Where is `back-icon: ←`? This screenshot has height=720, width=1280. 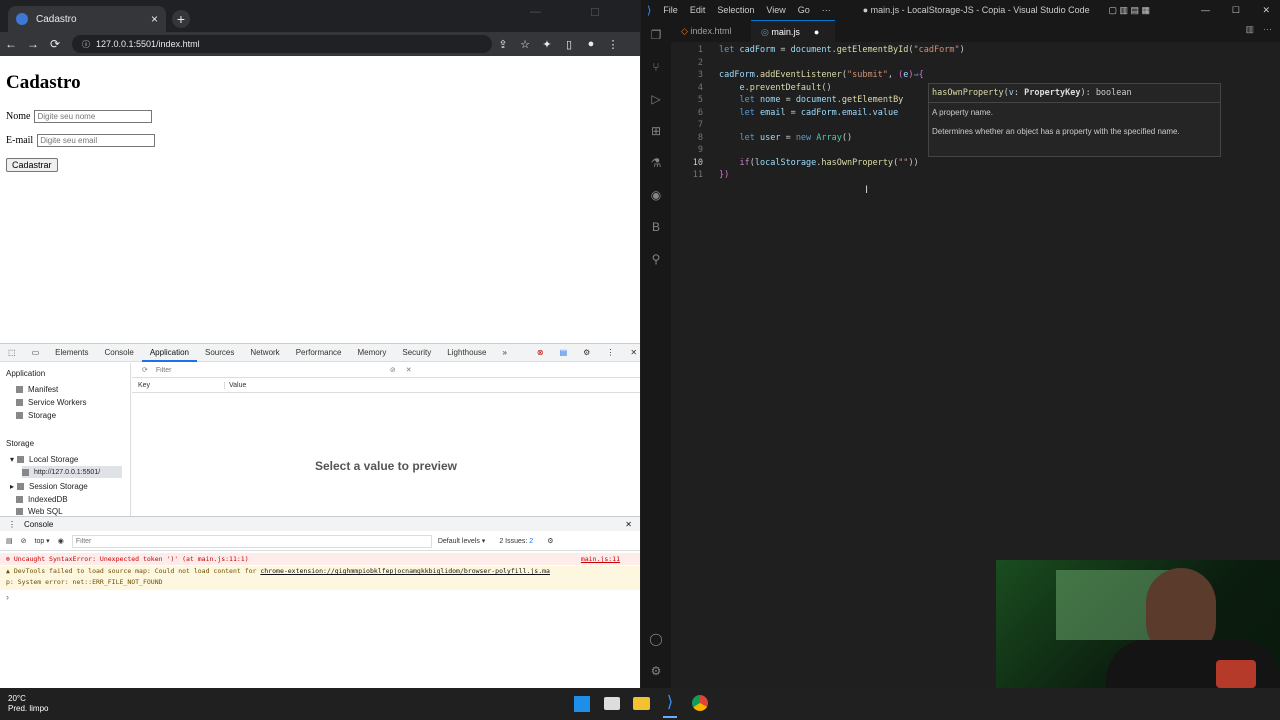 back-icon: ← is located at coordinates (11, 44).